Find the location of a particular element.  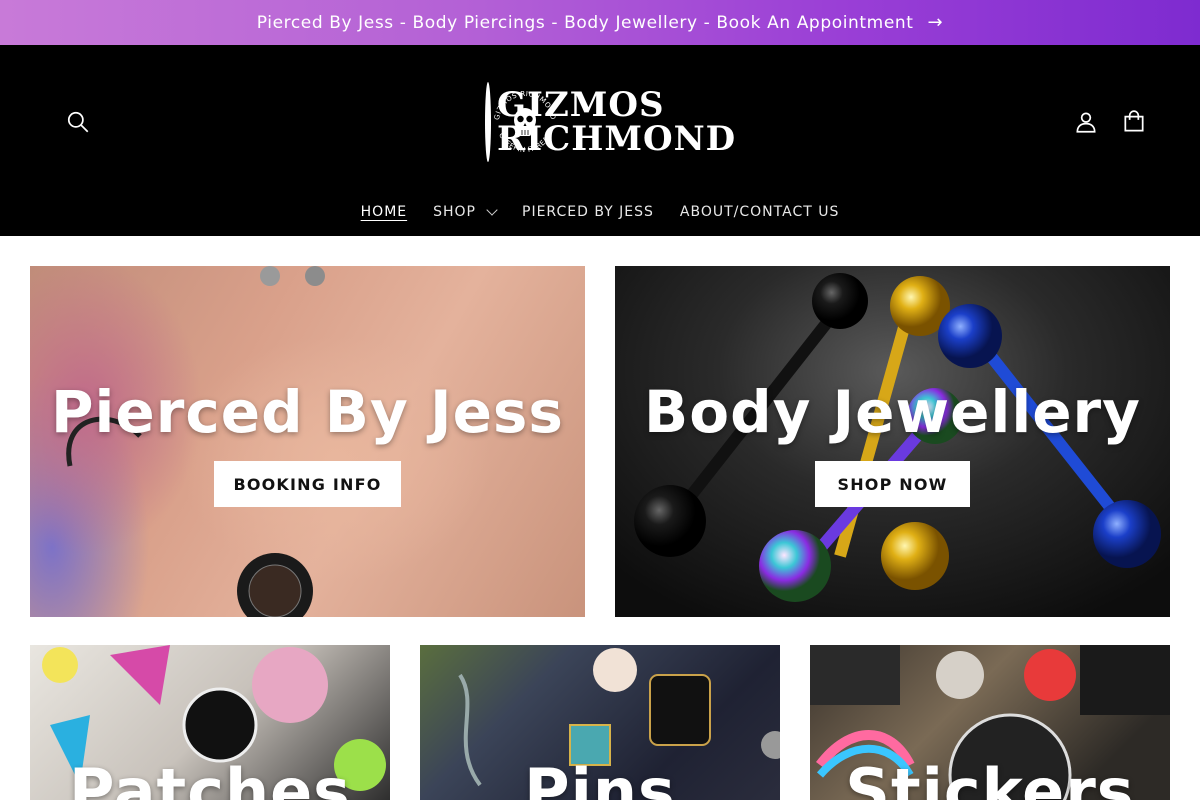

collection-card-stickers: Stickers is located at coordinates (990, 722).